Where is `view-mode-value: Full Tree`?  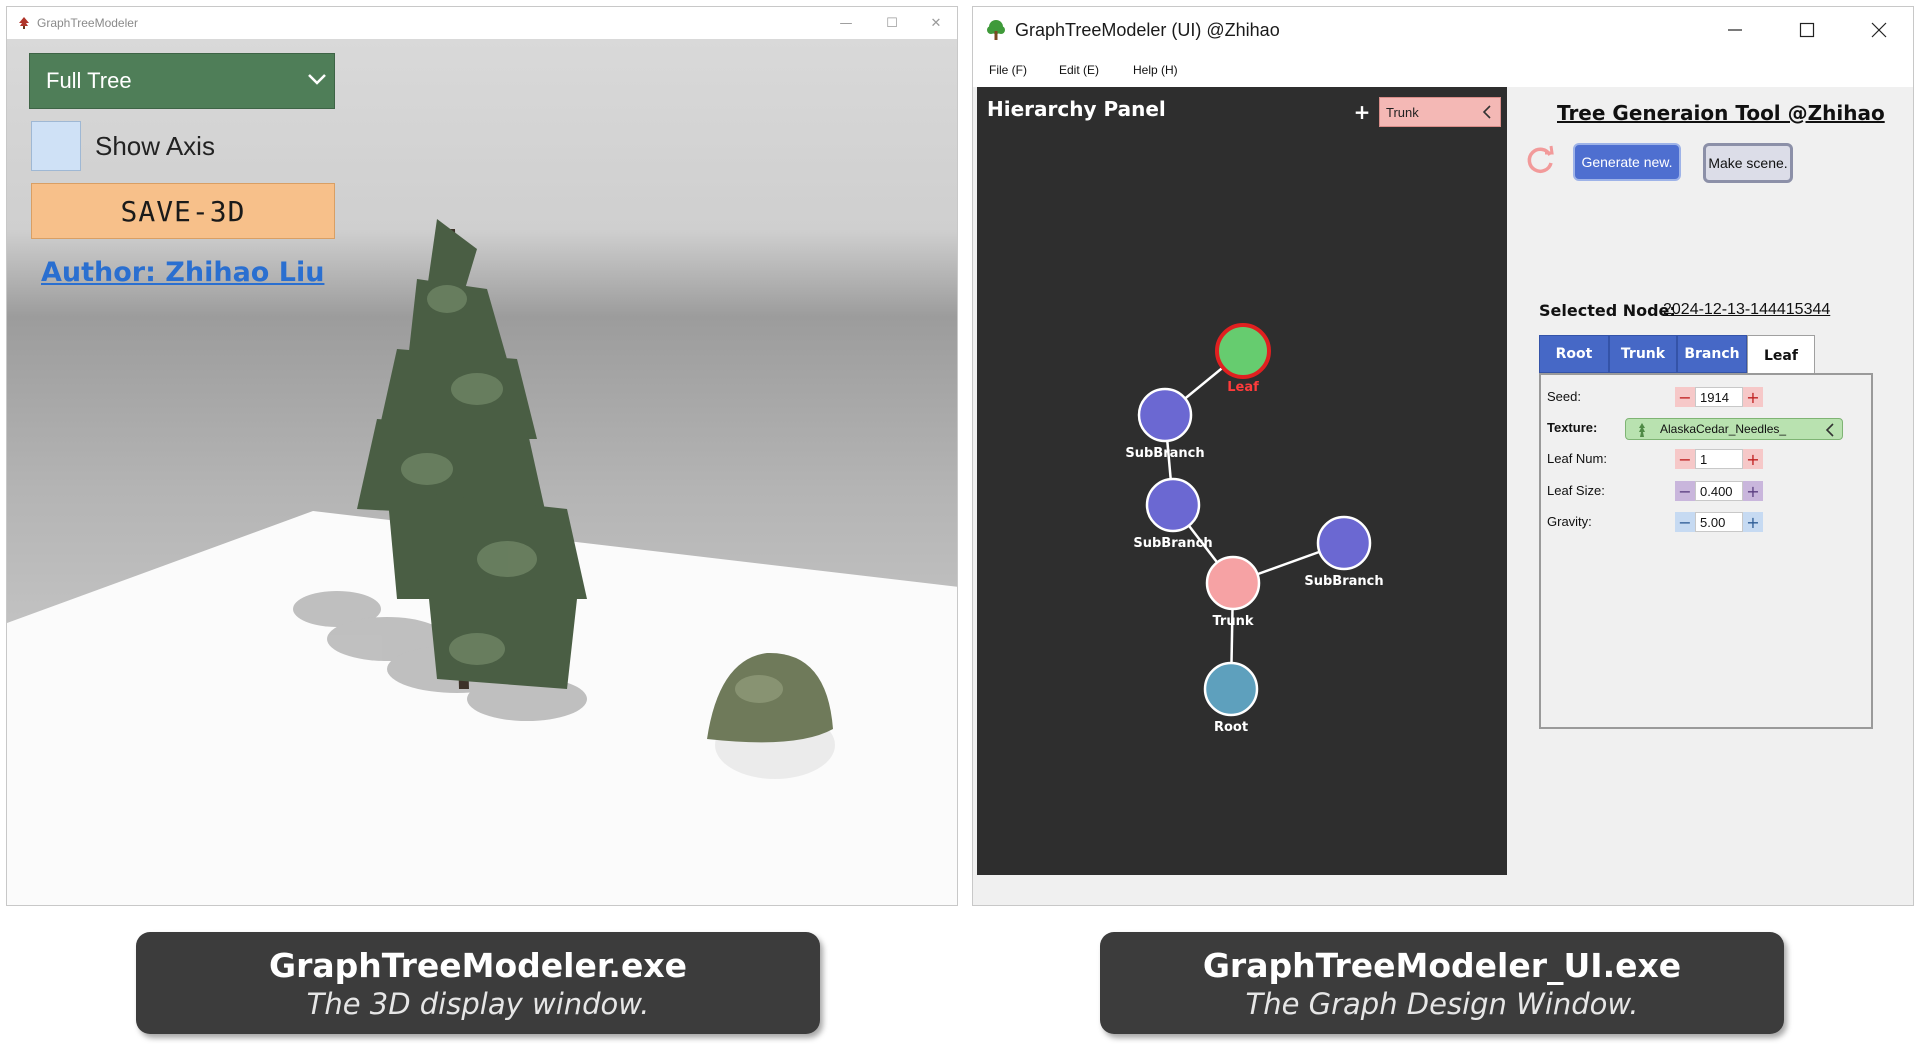
view-mode-value: Full Tree is located at coordinates (89, 80).